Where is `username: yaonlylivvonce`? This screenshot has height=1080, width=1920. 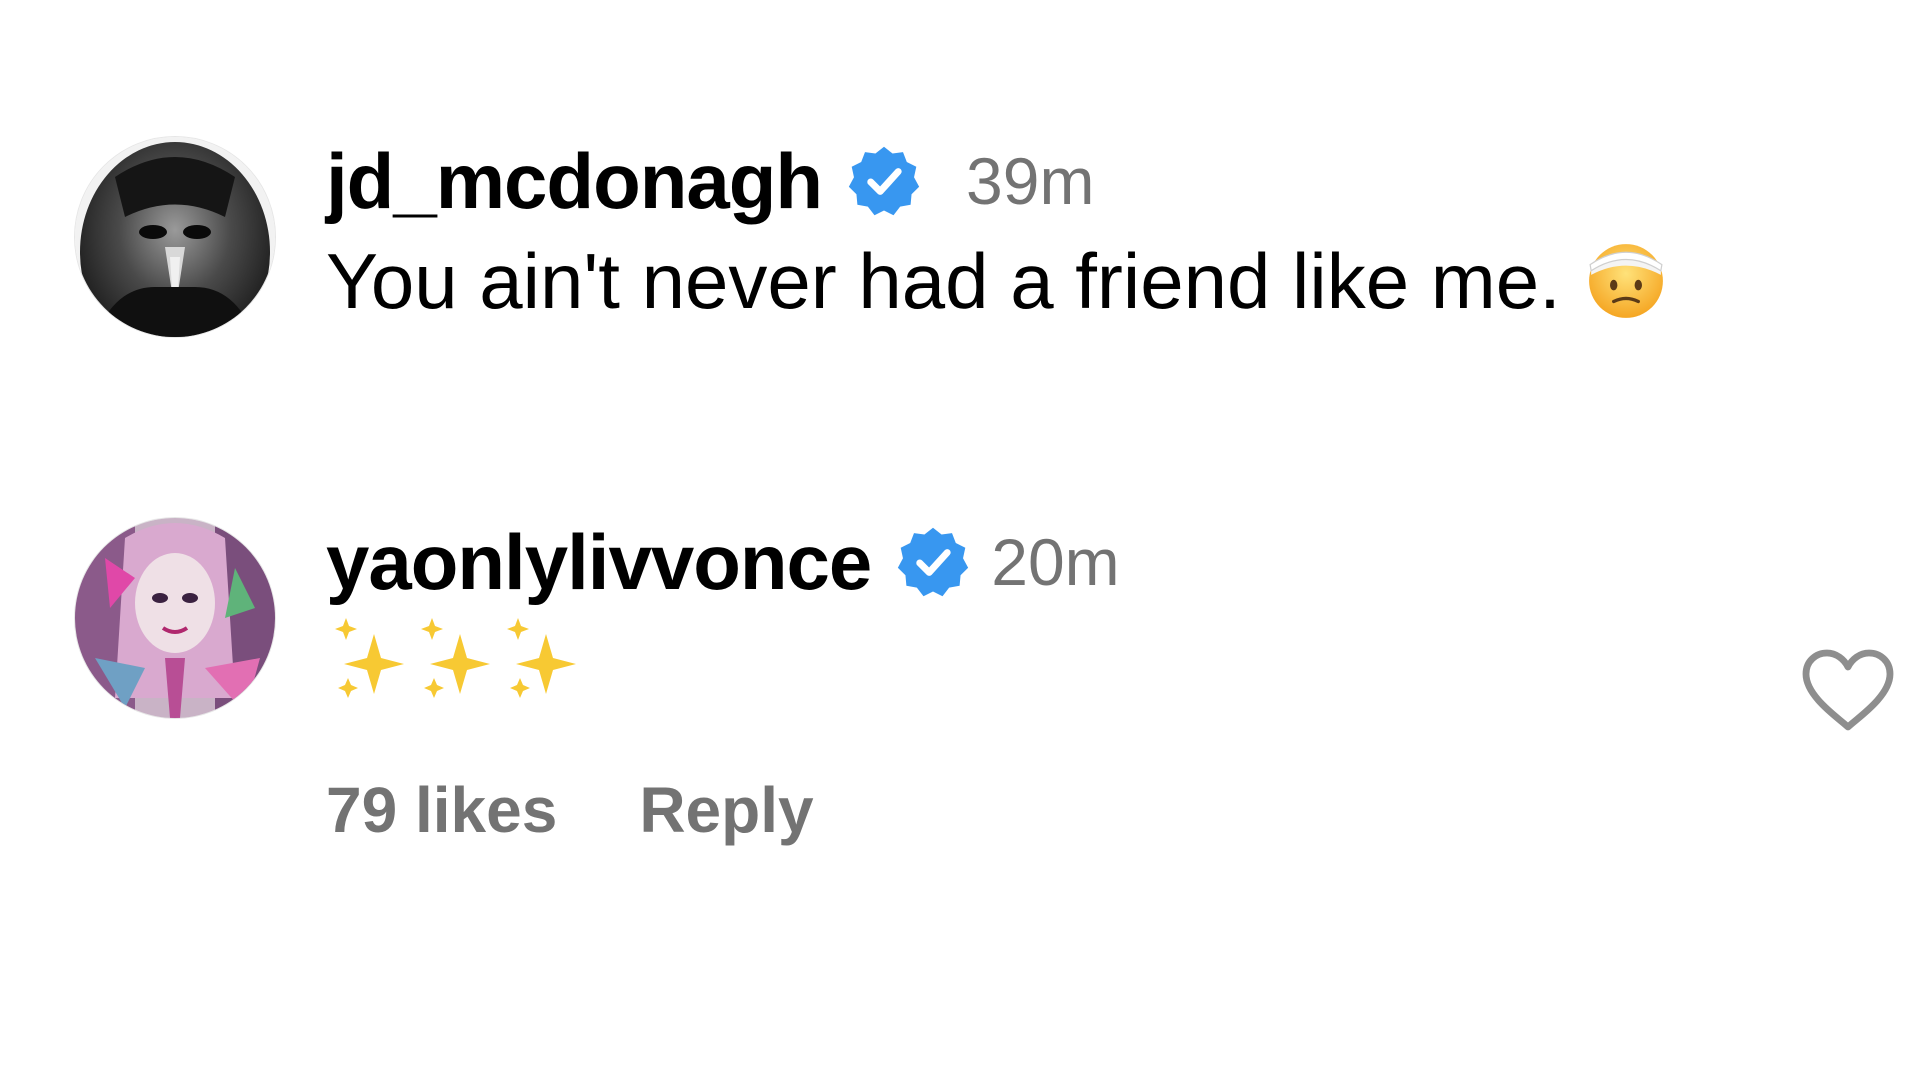
username: yaonlylivvonce is located at coordinates (599, 562).